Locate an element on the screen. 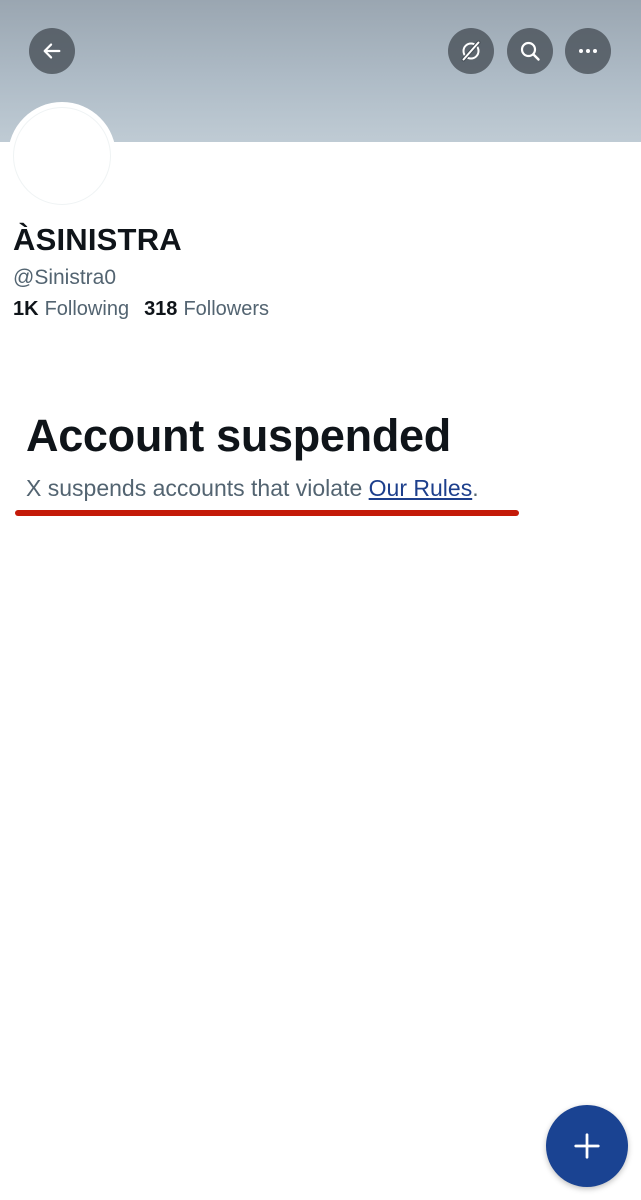 This screenshot has height=1200, width=641. followers-label: Followers is located at coordinates (226, 309).